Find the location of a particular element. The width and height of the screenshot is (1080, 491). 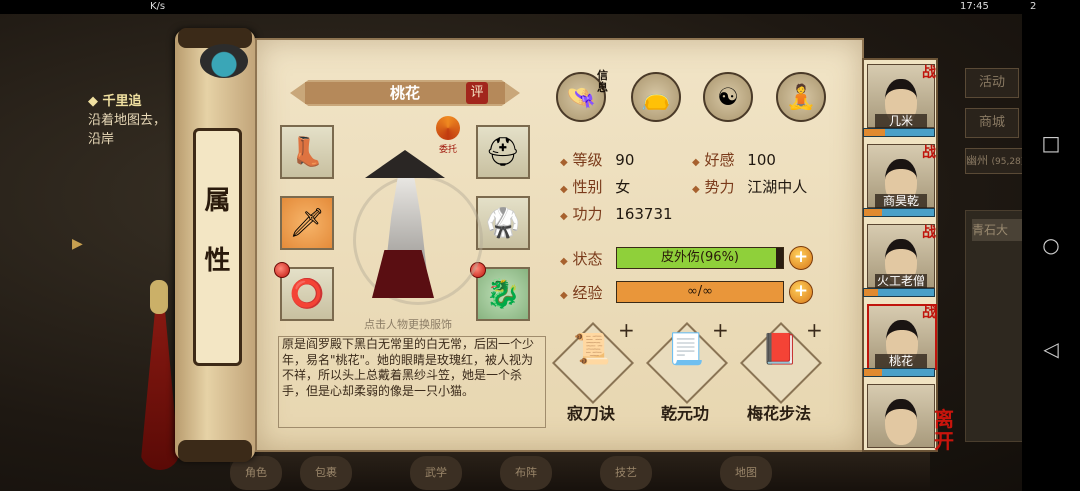

state-bar-text: 皮外伤(96%) is located at coordinates (700, 257).